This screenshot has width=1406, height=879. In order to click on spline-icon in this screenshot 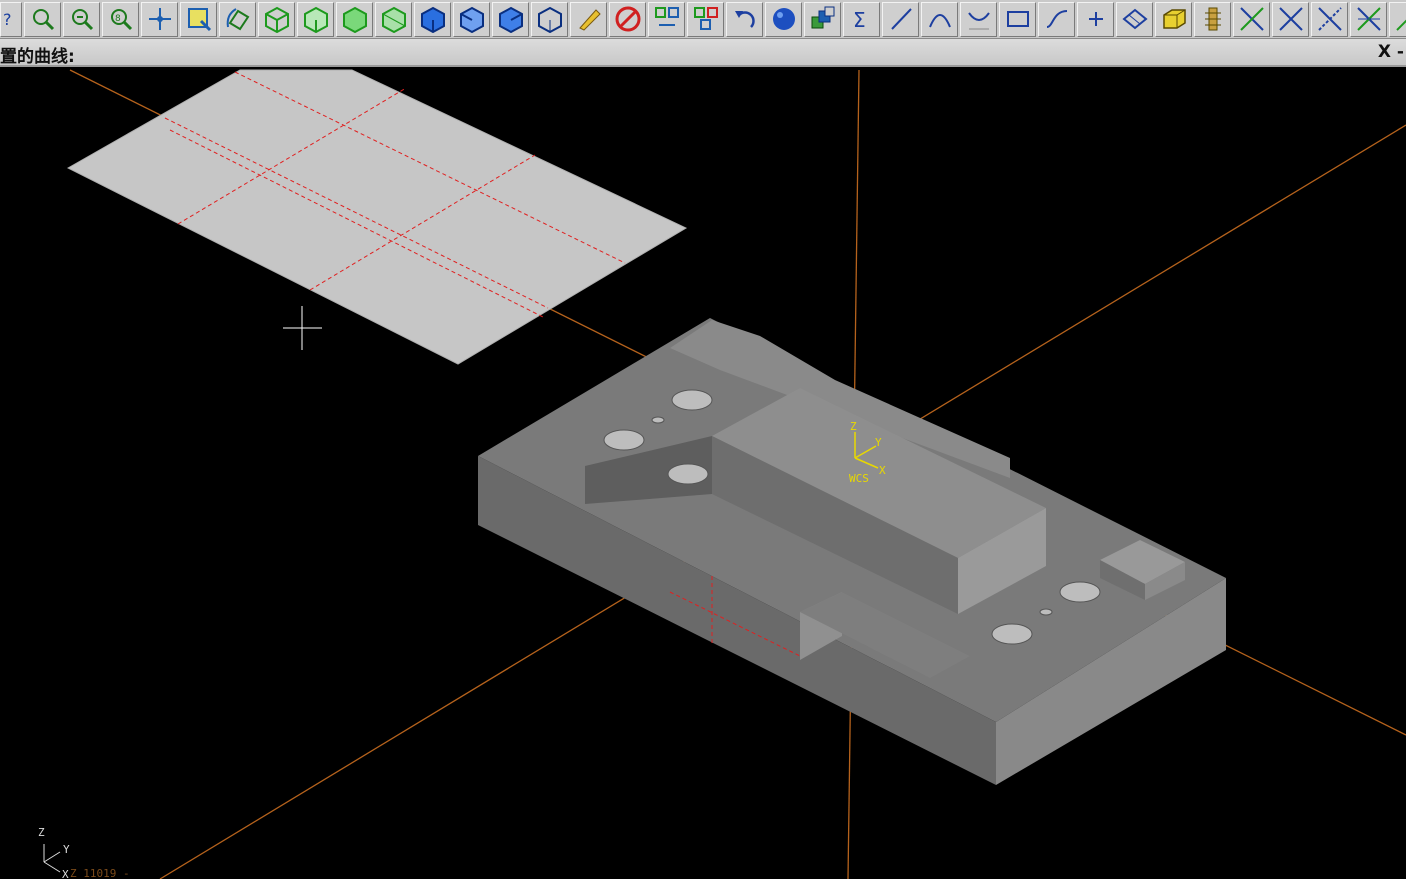, I will do `click(1057, 19)`.